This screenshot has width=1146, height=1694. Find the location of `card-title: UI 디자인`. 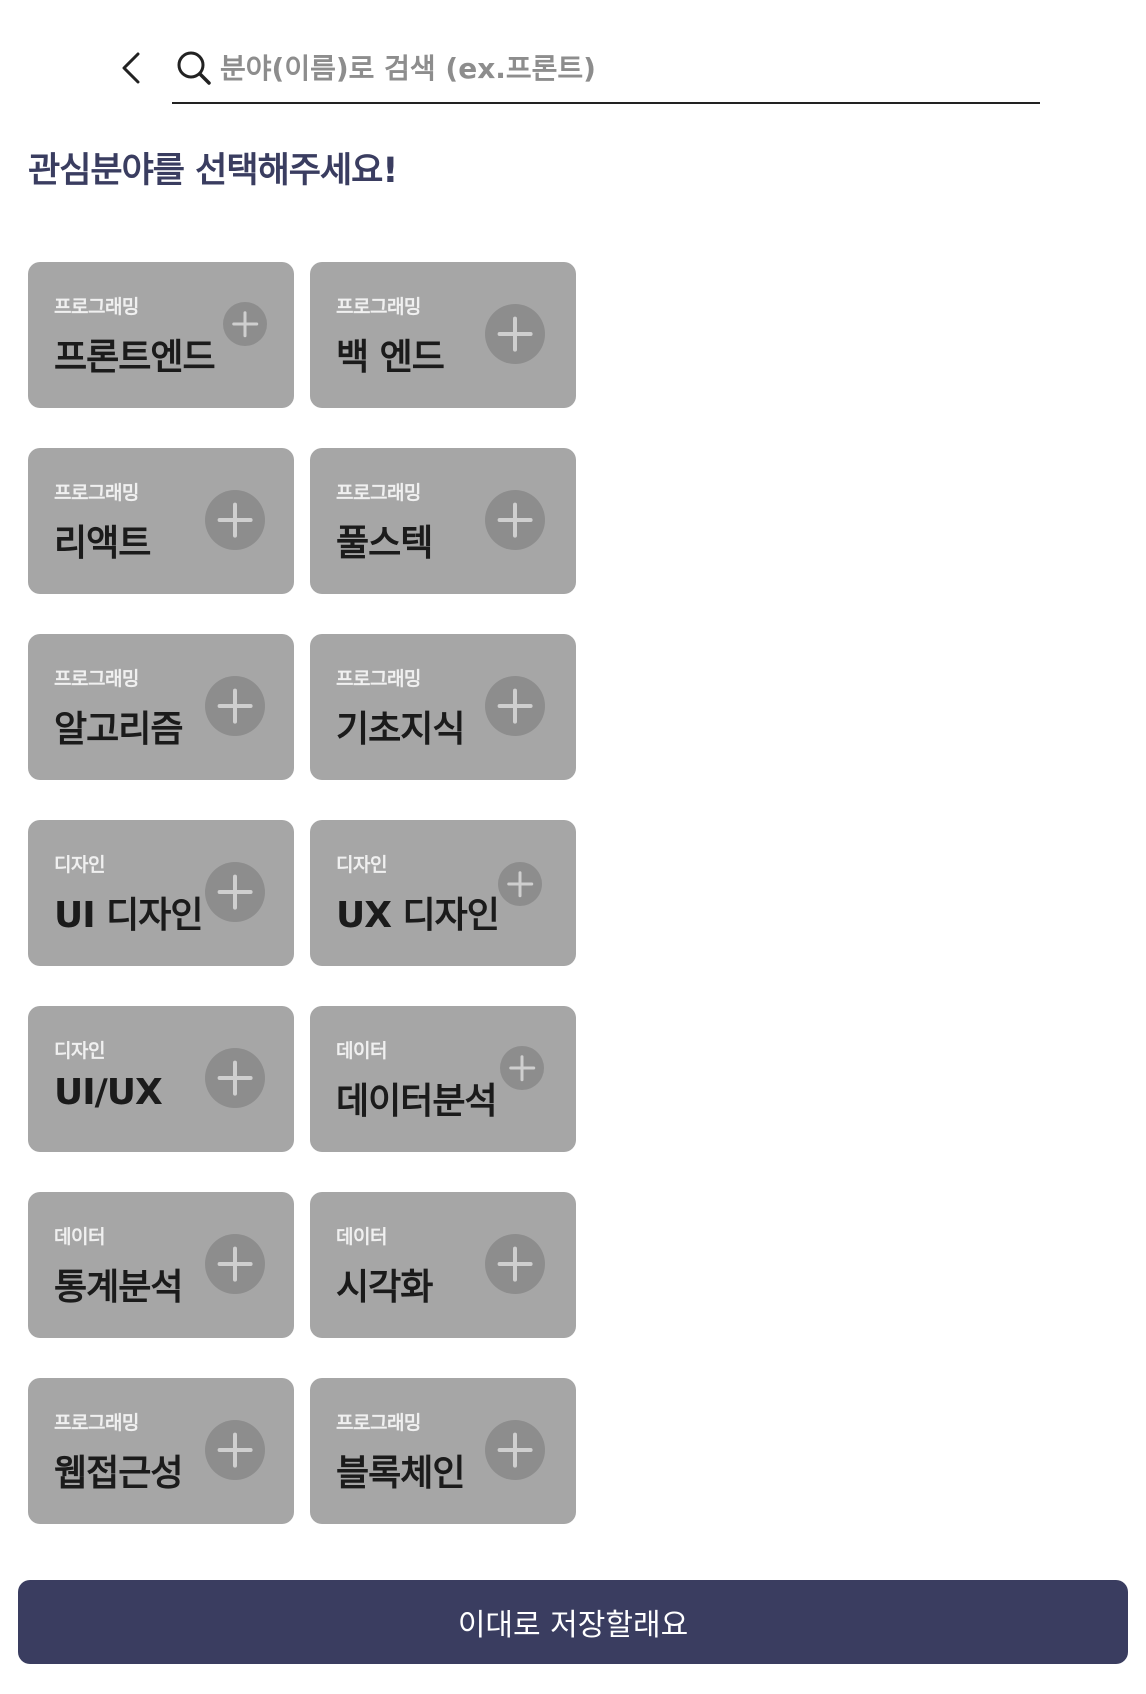

card-title: UI 디자인 is located at coordinates (129, 915).